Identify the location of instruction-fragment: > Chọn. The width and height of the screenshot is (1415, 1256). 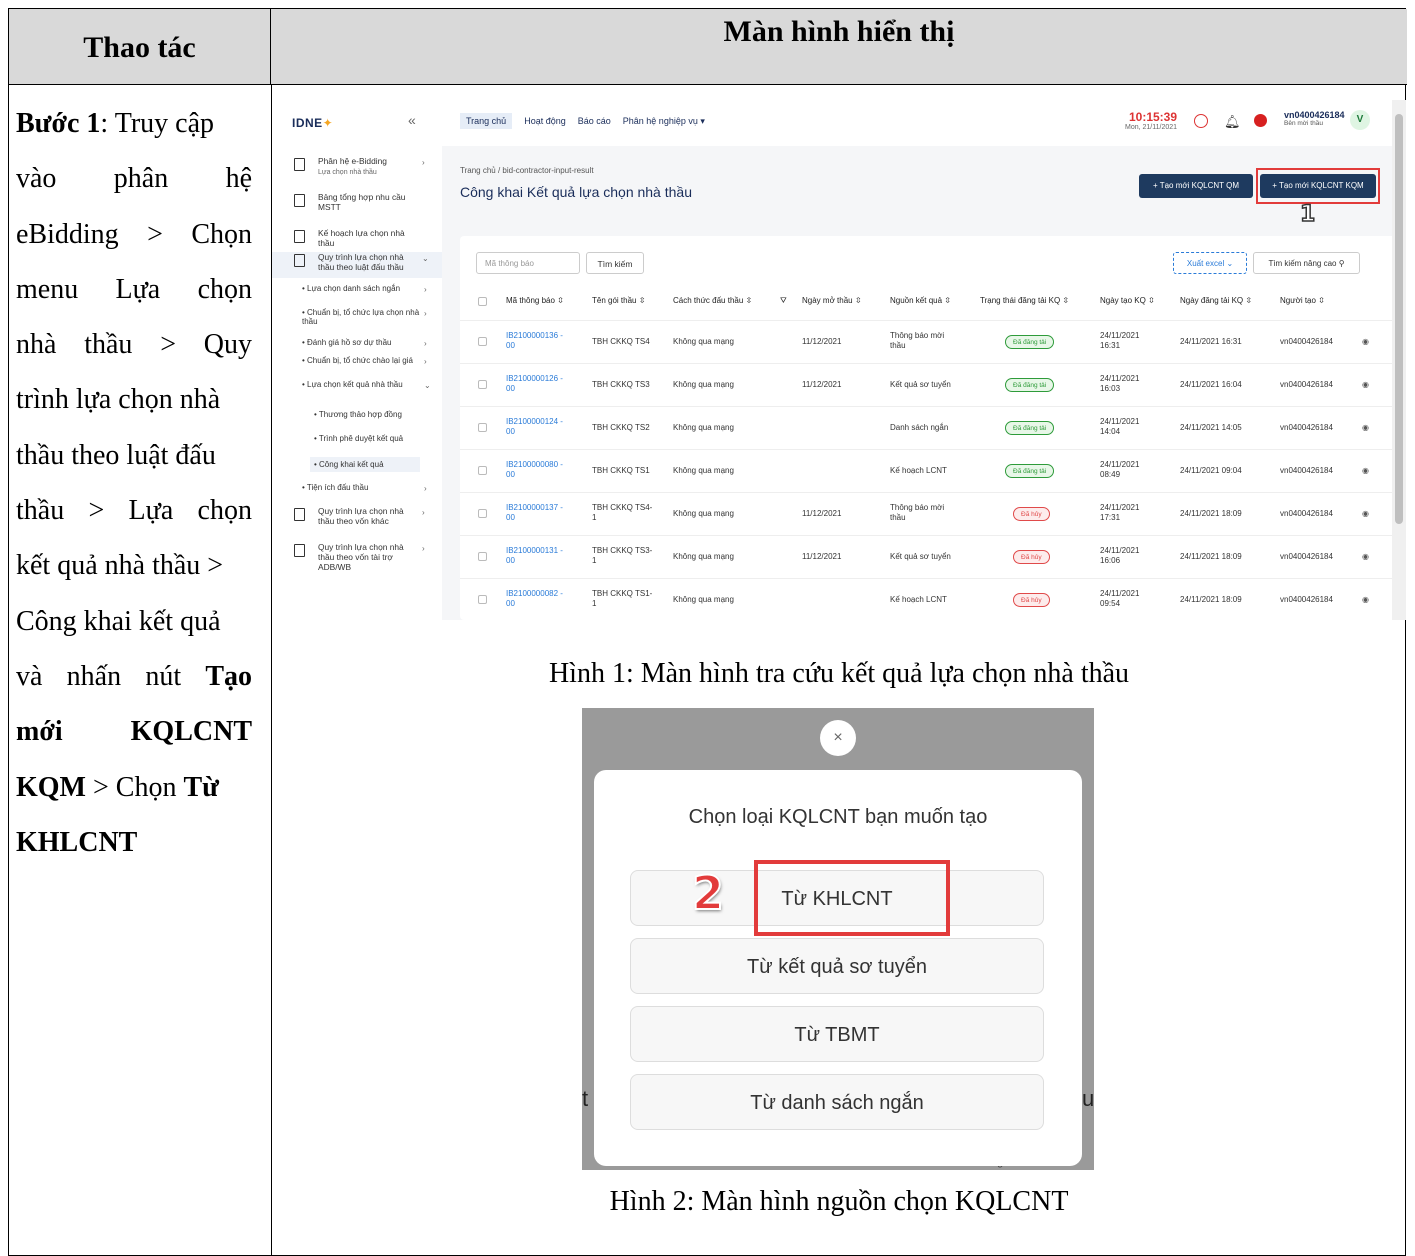
(135, 787).